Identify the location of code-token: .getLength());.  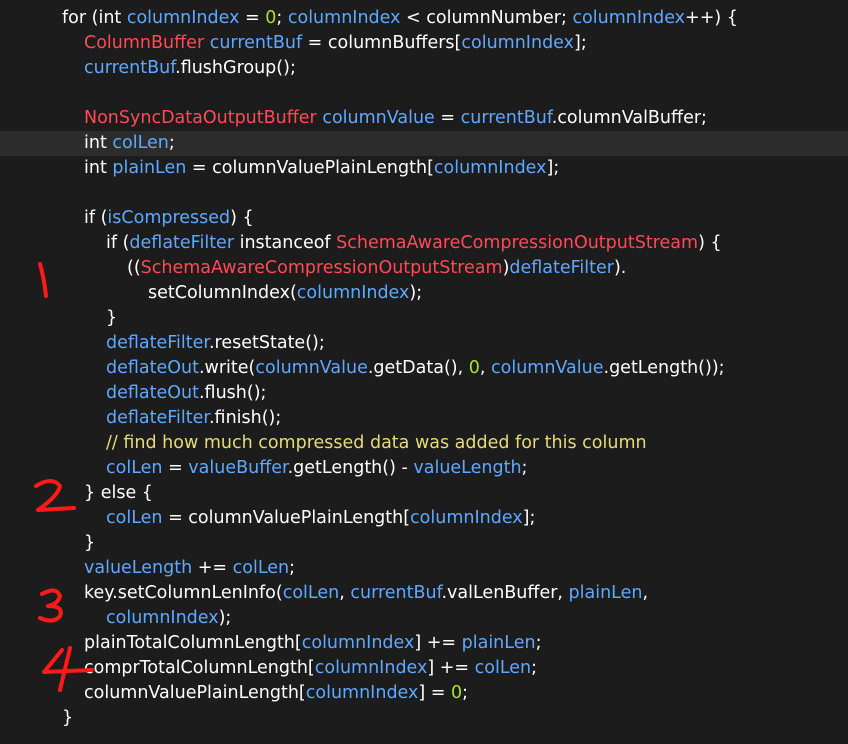
(664, 368).